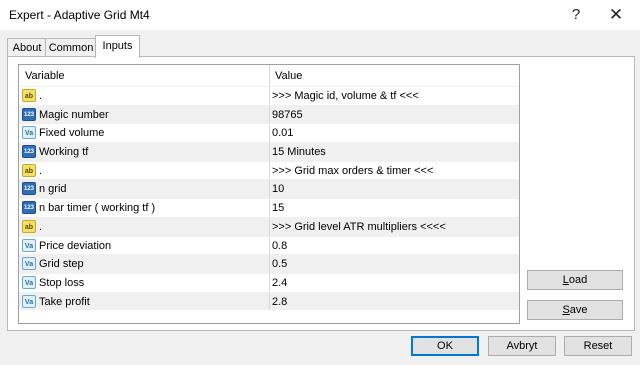  Describe the element at coordinates (71, 48) in the screenshot. I see `tab-common: Common` at that location.